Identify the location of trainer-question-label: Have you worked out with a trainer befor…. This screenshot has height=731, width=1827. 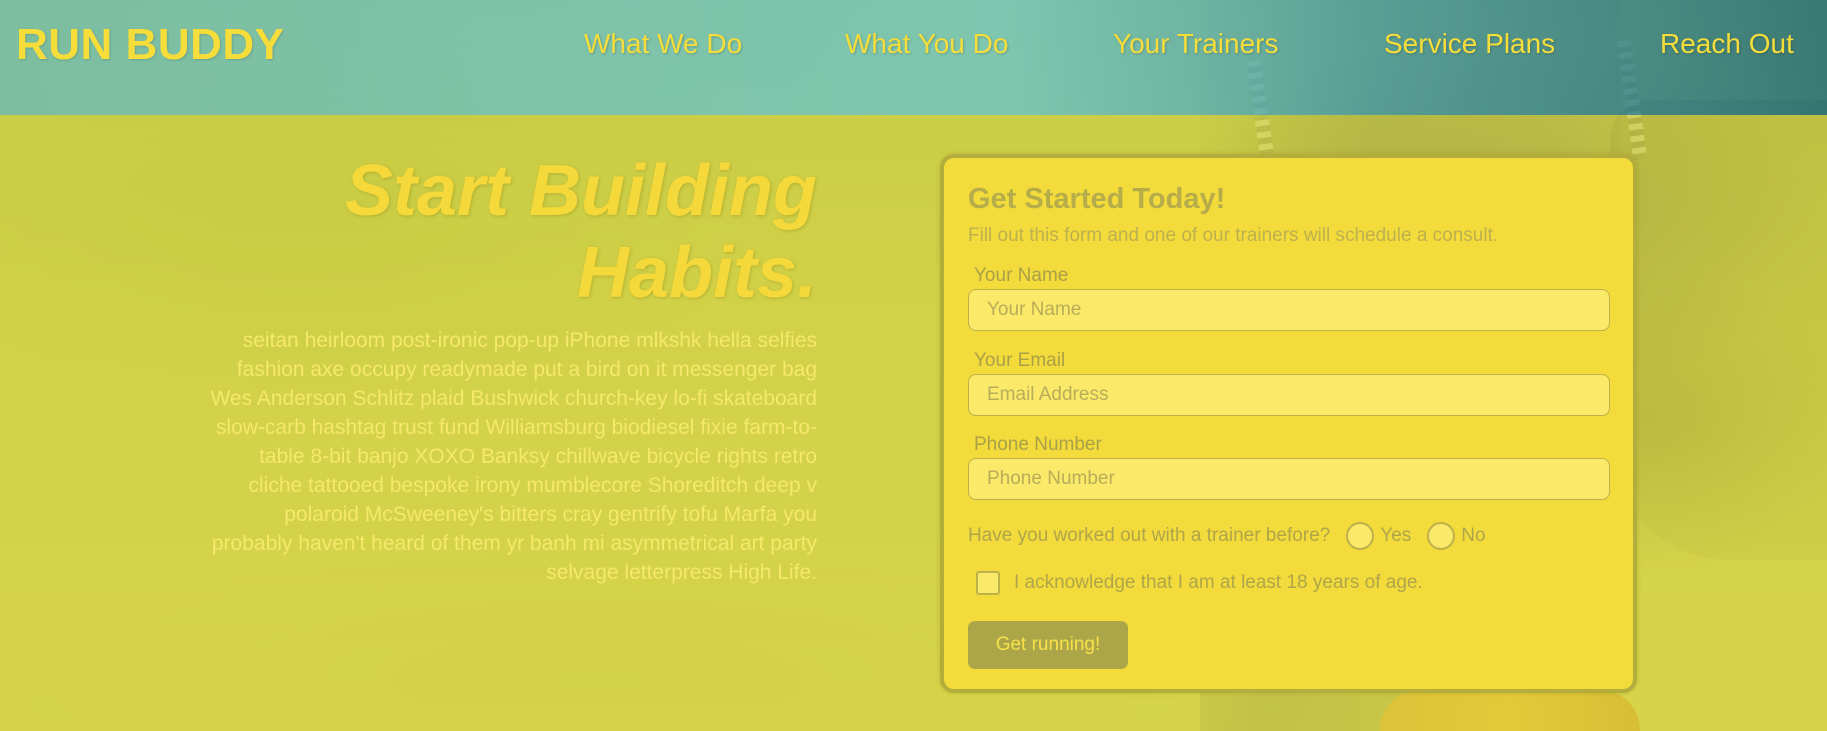
(1149, 535).